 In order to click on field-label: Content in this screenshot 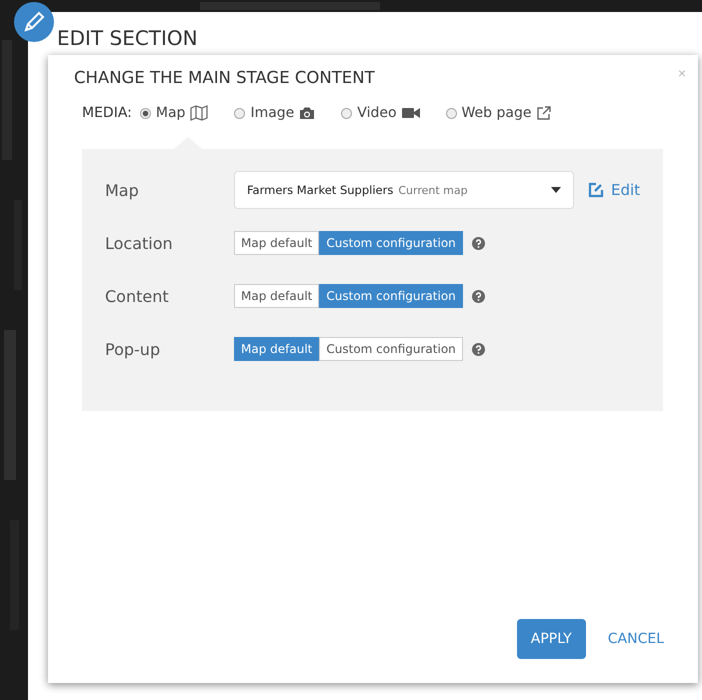, I will do `click(137, 296)`.